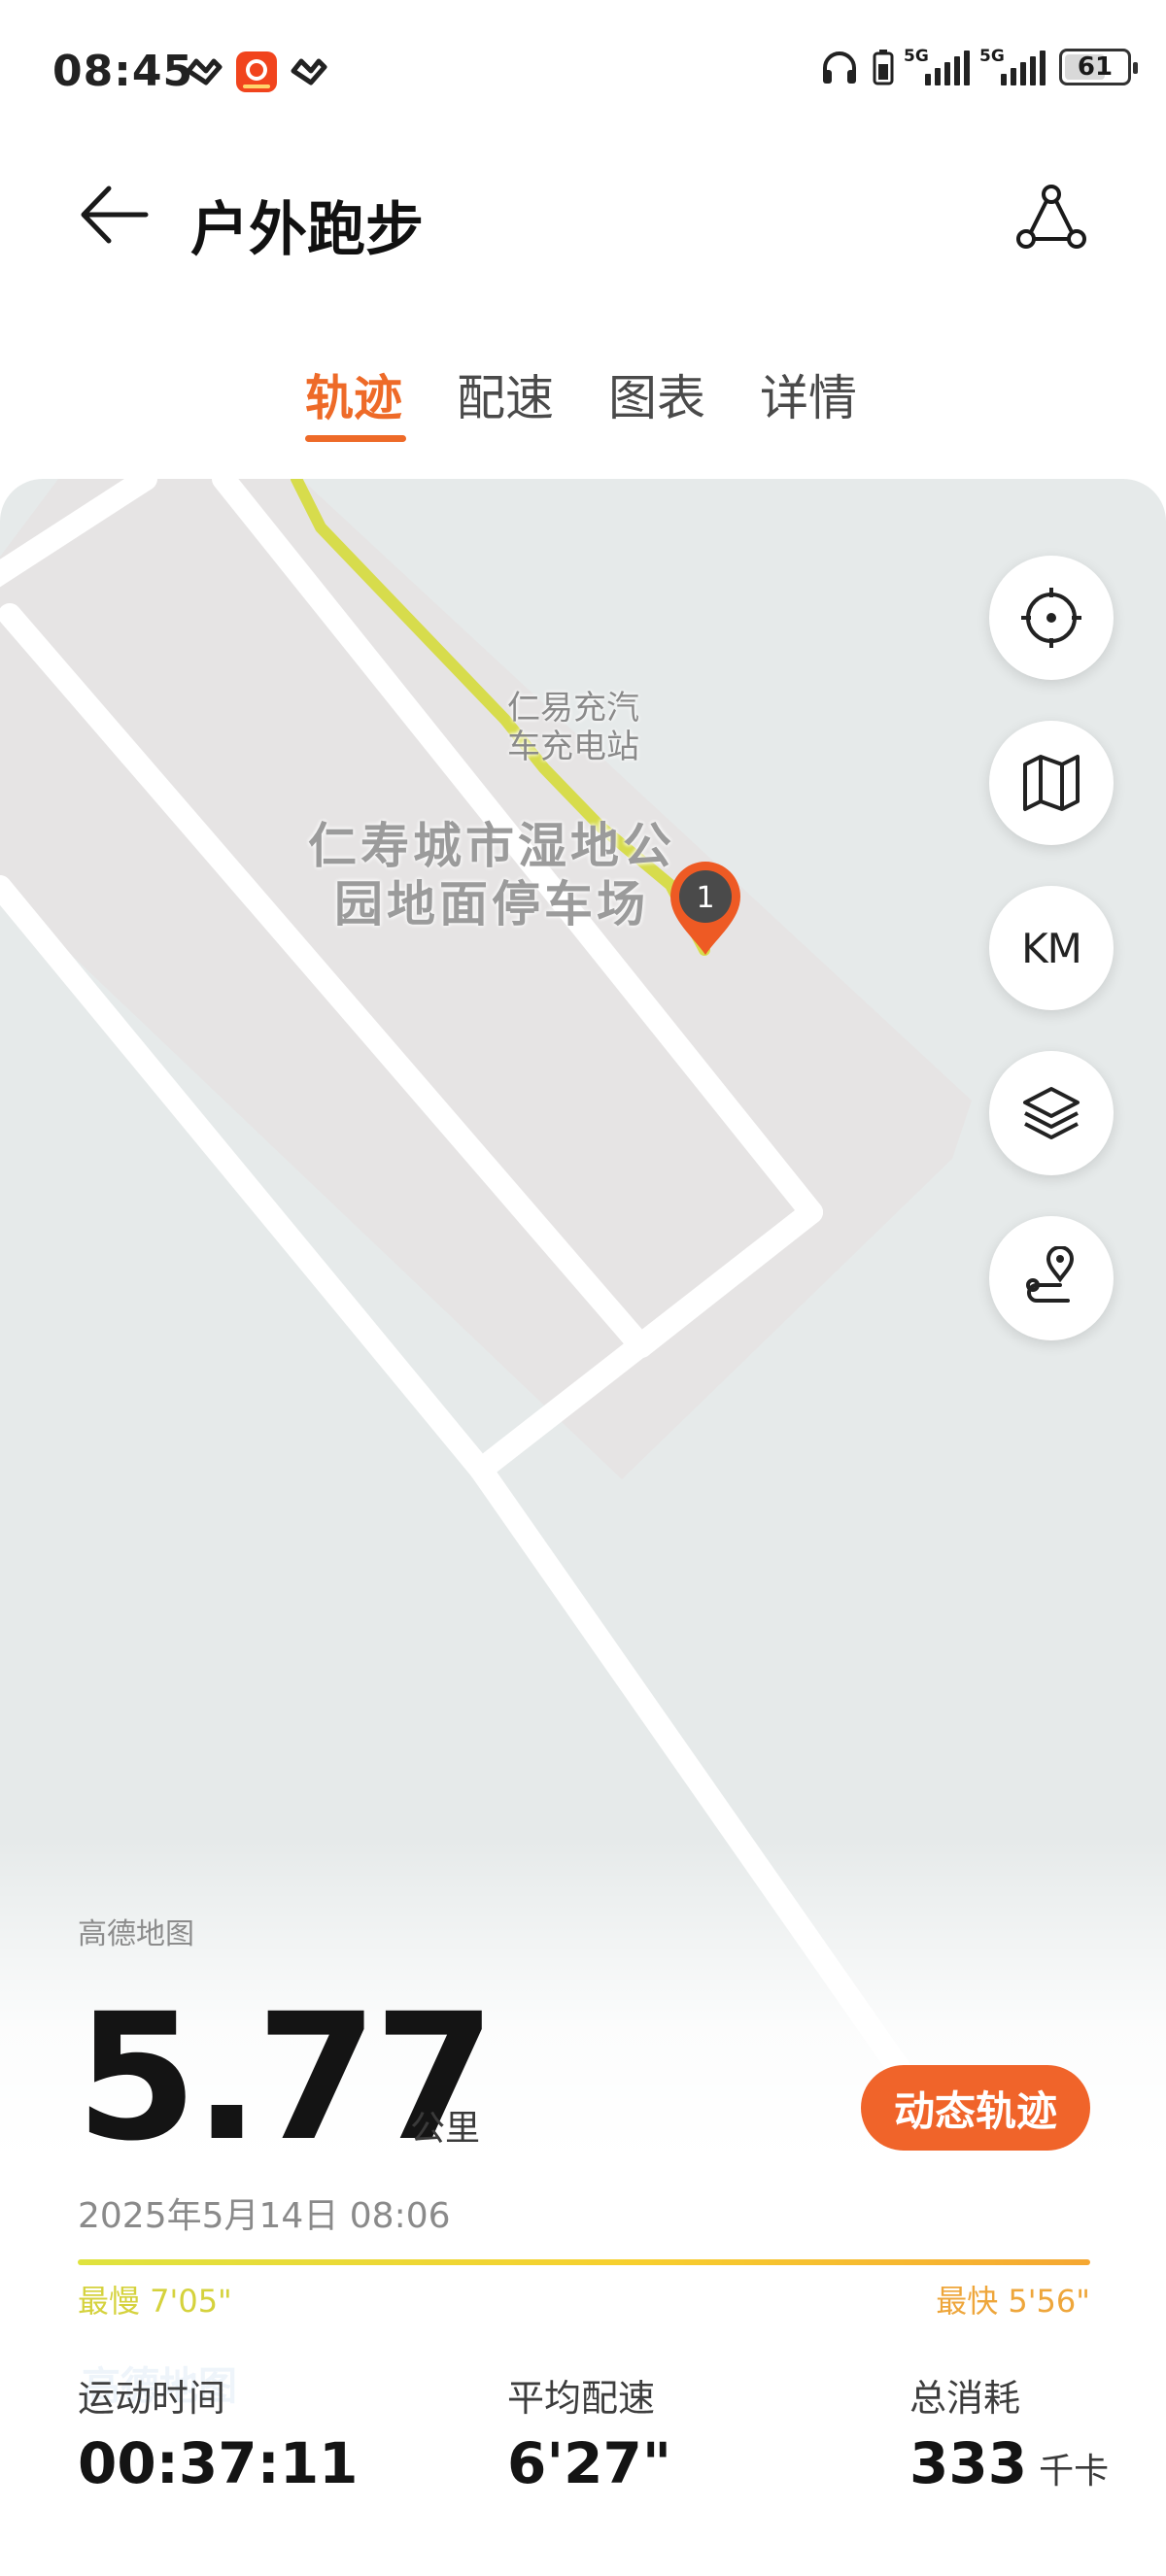  What do you see at coordinates (218, 2463) in the screenshot?
I see `stat-duration-value: 00:37:11` at bounding box center [218, 2463].